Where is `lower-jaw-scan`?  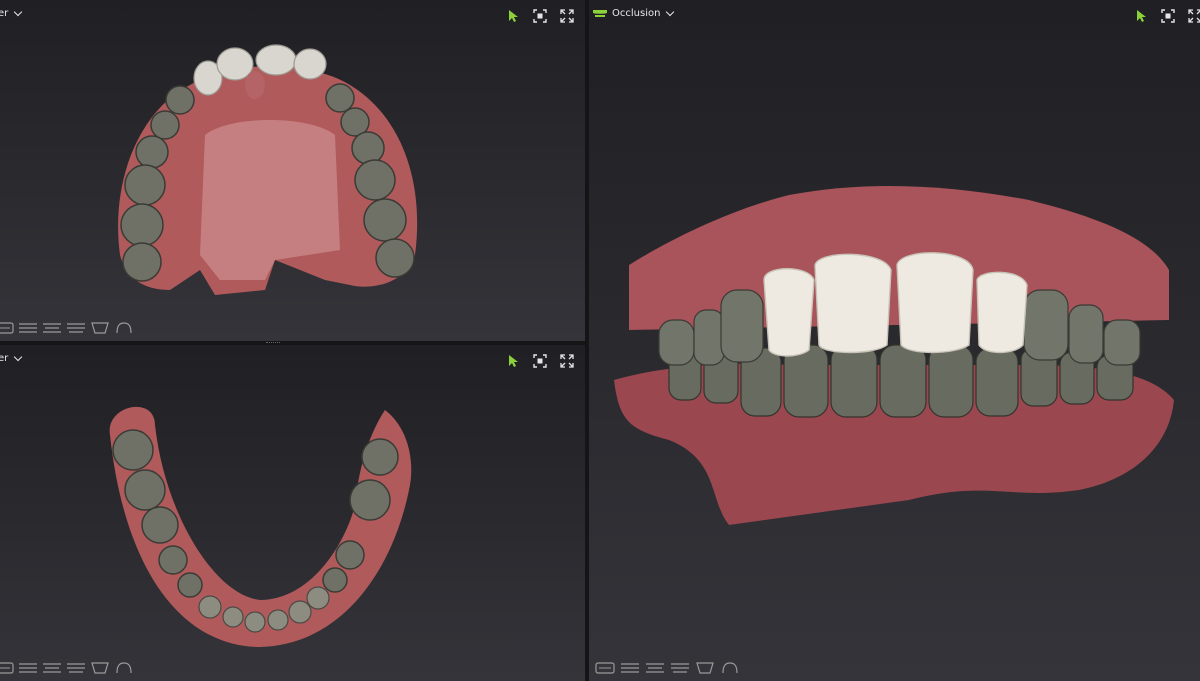
lower-jaw-scan is located at coordinates (260, 525).